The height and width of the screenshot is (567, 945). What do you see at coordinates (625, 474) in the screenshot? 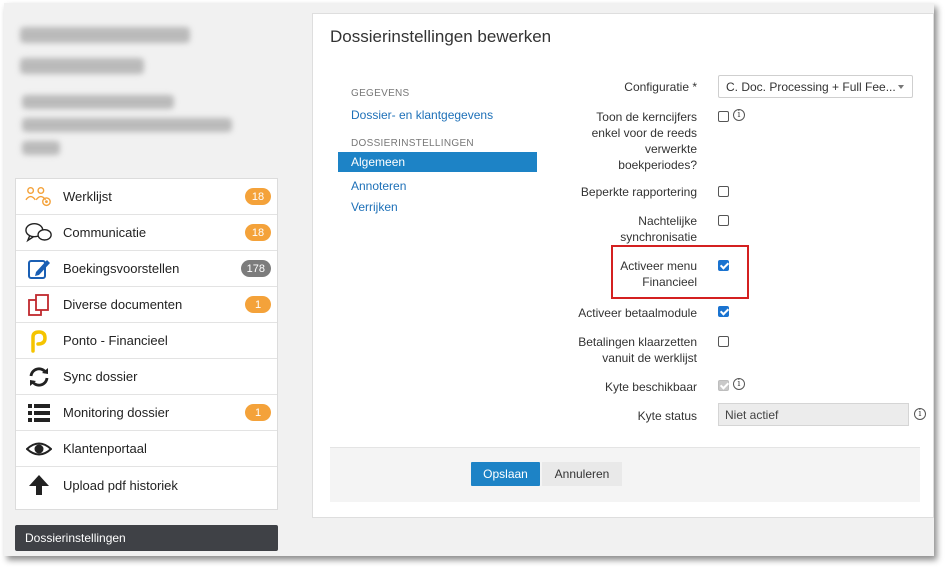
I see `button-bar: Opslaan Annuleren` at bounding box center [625, 474].